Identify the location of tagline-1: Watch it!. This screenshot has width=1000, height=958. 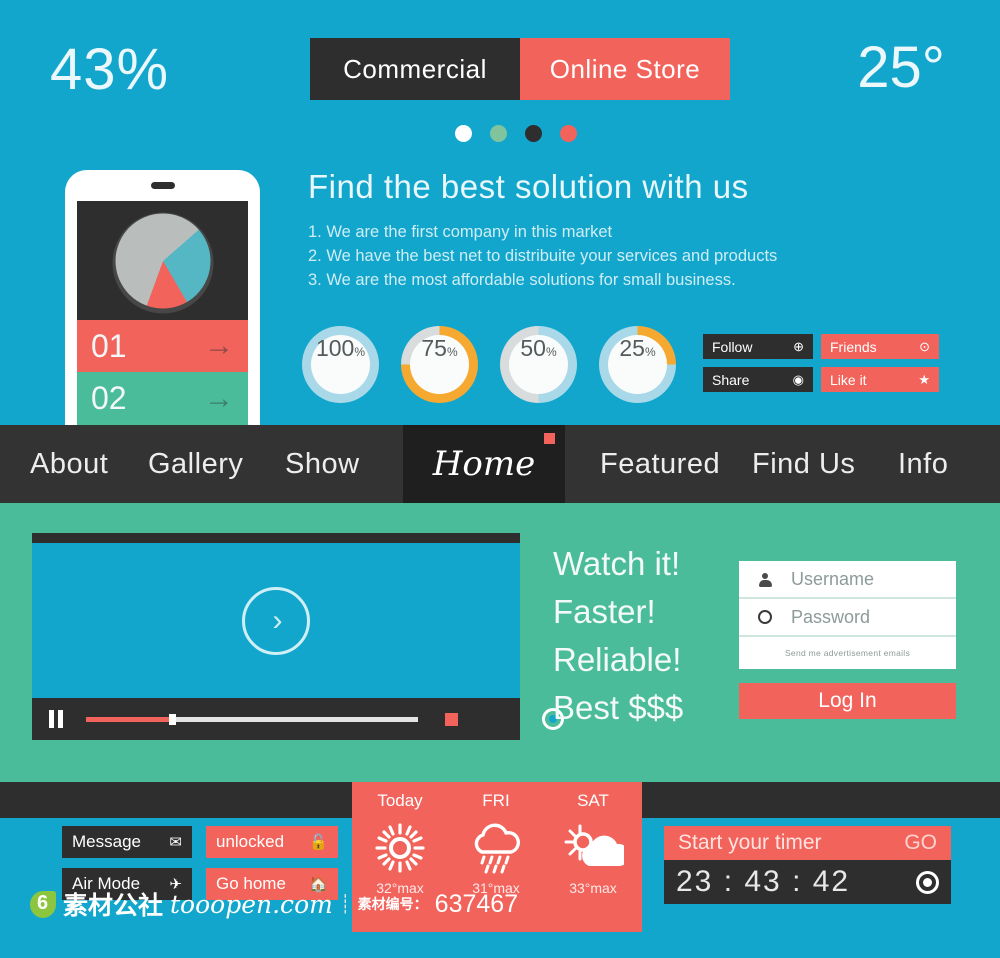
(617, 563).